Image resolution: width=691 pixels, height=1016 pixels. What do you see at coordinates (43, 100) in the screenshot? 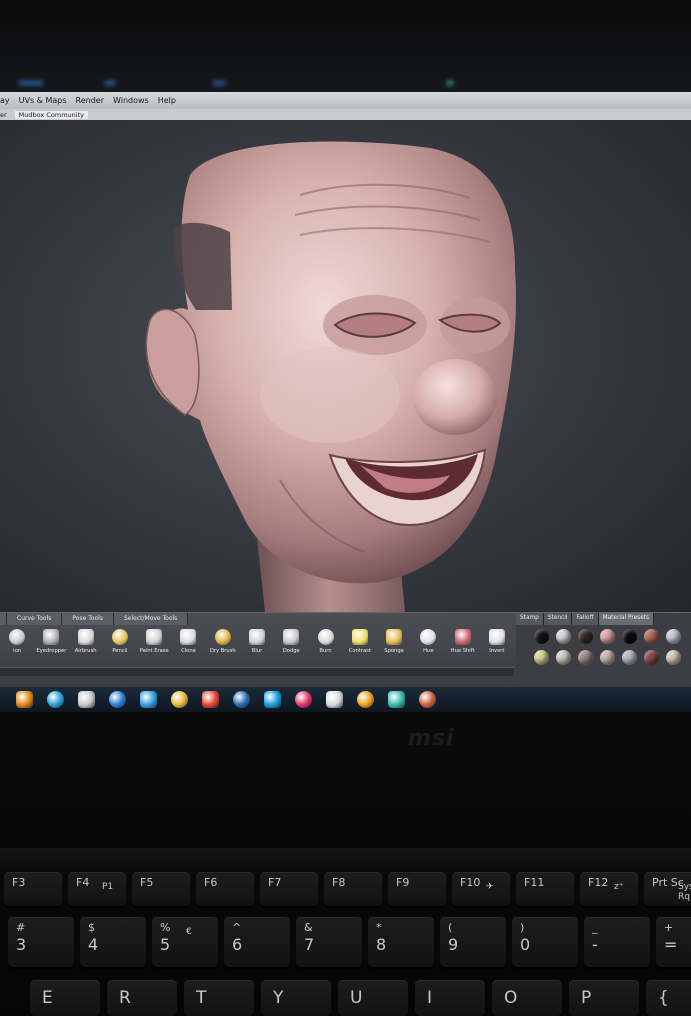
I see `menu-item-uvs-maps: UVs & Maps` at bounding box center [43, 100].